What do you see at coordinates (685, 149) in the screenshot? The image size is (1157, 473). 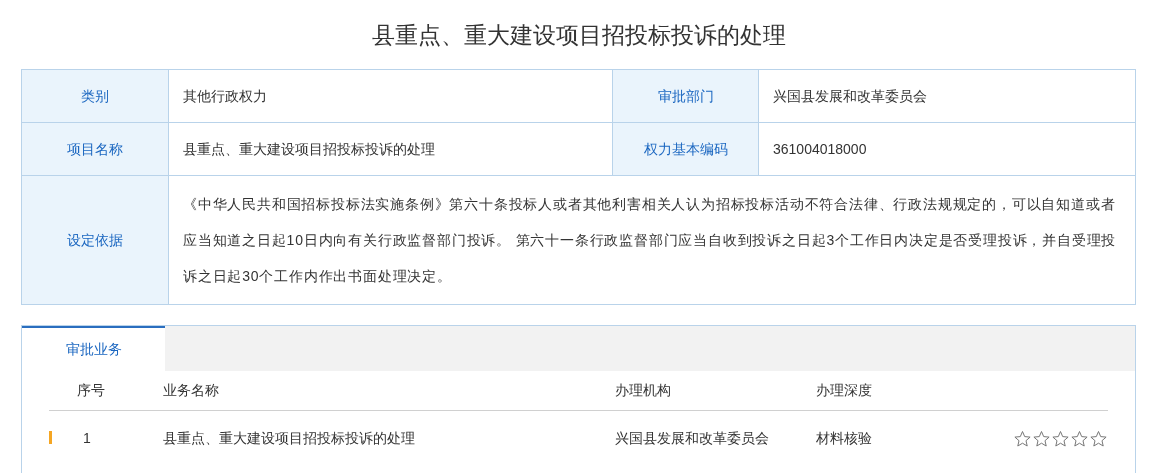 I see `field-label: 权力基本编码` at bounding box center [685, 149].